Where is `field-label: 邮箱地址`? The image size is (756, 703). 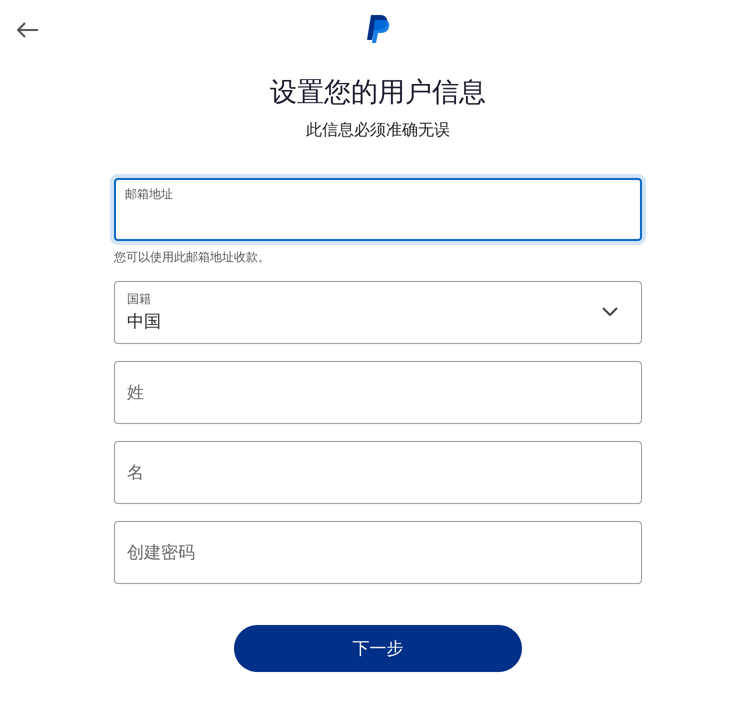
field-label: 邮箱地址 is located at coordinates (149, 194).